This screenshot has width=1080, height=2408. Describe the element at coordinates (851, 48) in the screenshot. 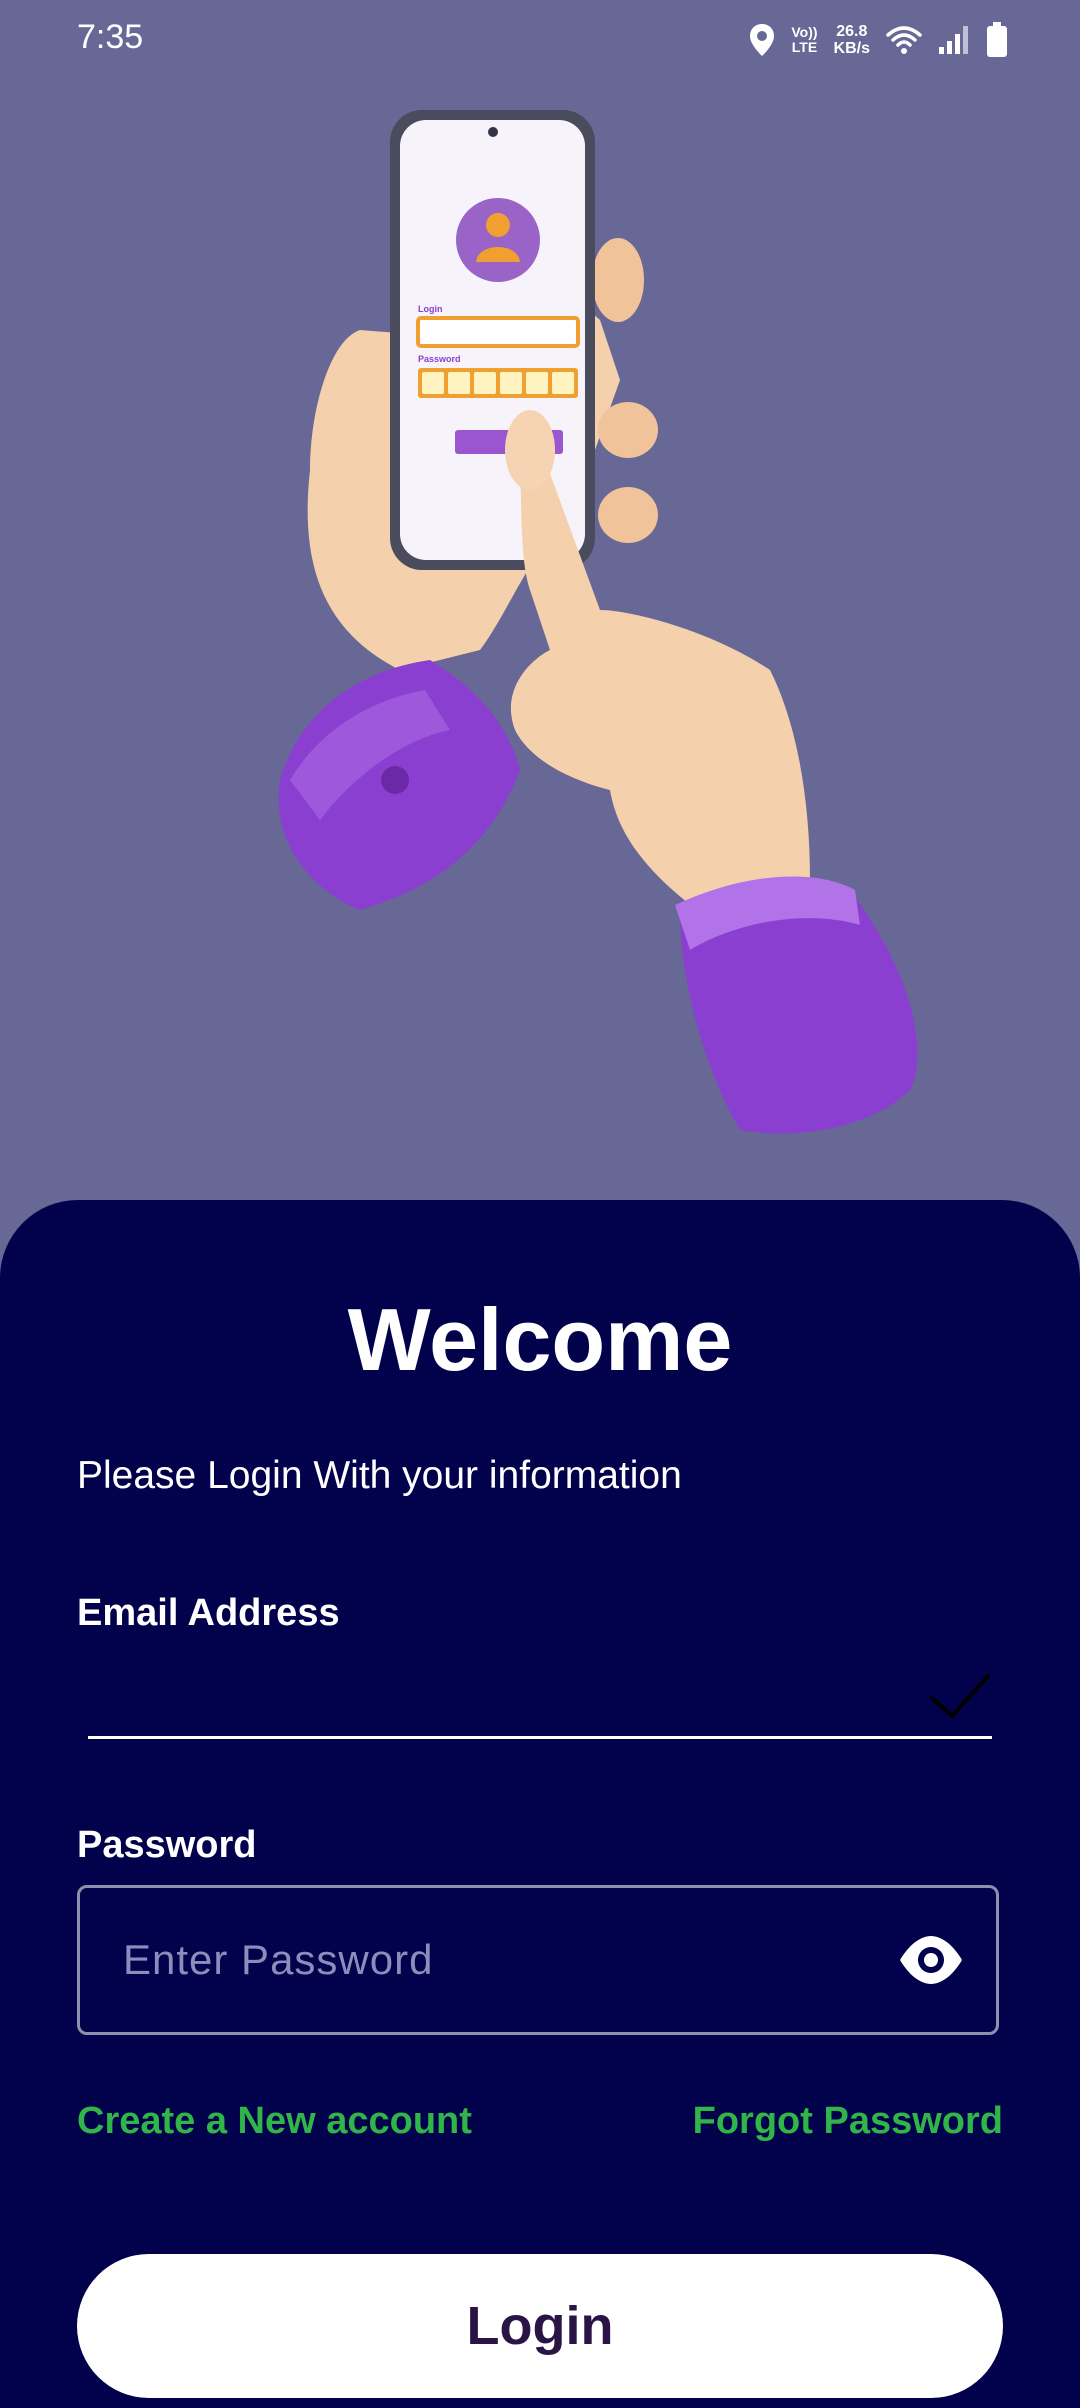

I see `speed-unit: KB/s` at that location.